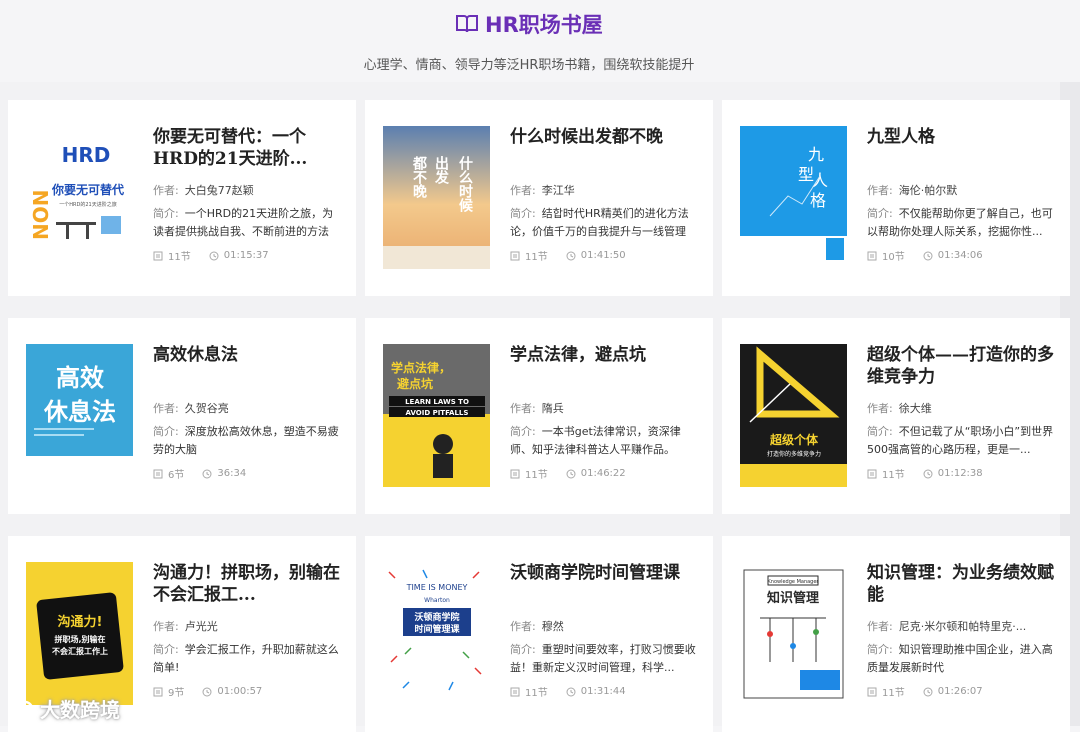  Describe the element at coordinates (176, 693) in the screenshot. I see `lesson-count: 9节` at that location.